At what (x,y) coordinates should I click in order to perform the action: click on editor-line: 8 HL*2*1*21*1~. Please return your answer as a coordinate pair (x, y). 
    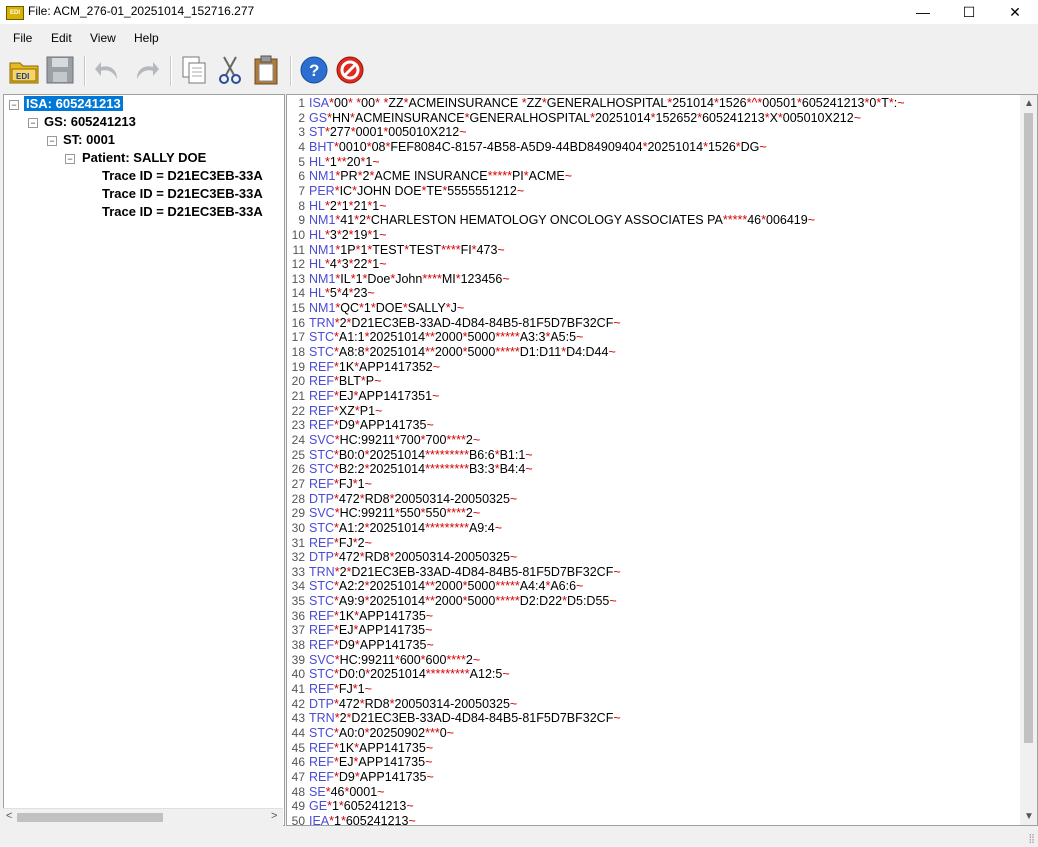
    Looking at the image, I should click on (337, 206).